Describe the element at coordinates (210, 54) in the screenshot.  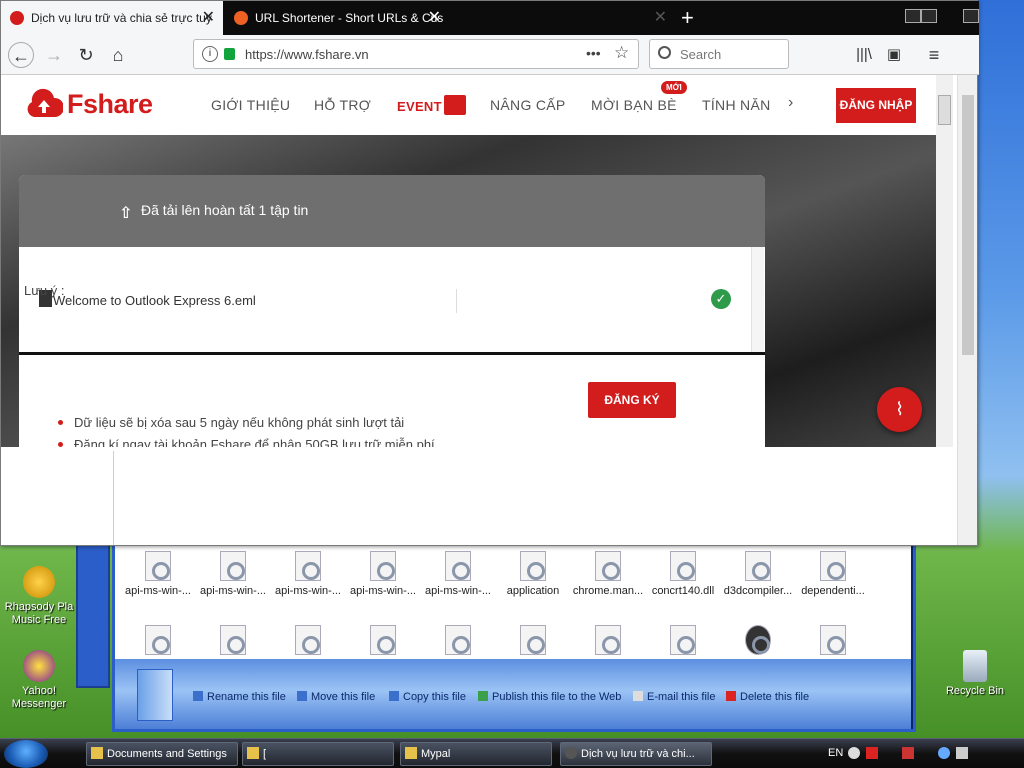
I see `info-icon: i` at that location.